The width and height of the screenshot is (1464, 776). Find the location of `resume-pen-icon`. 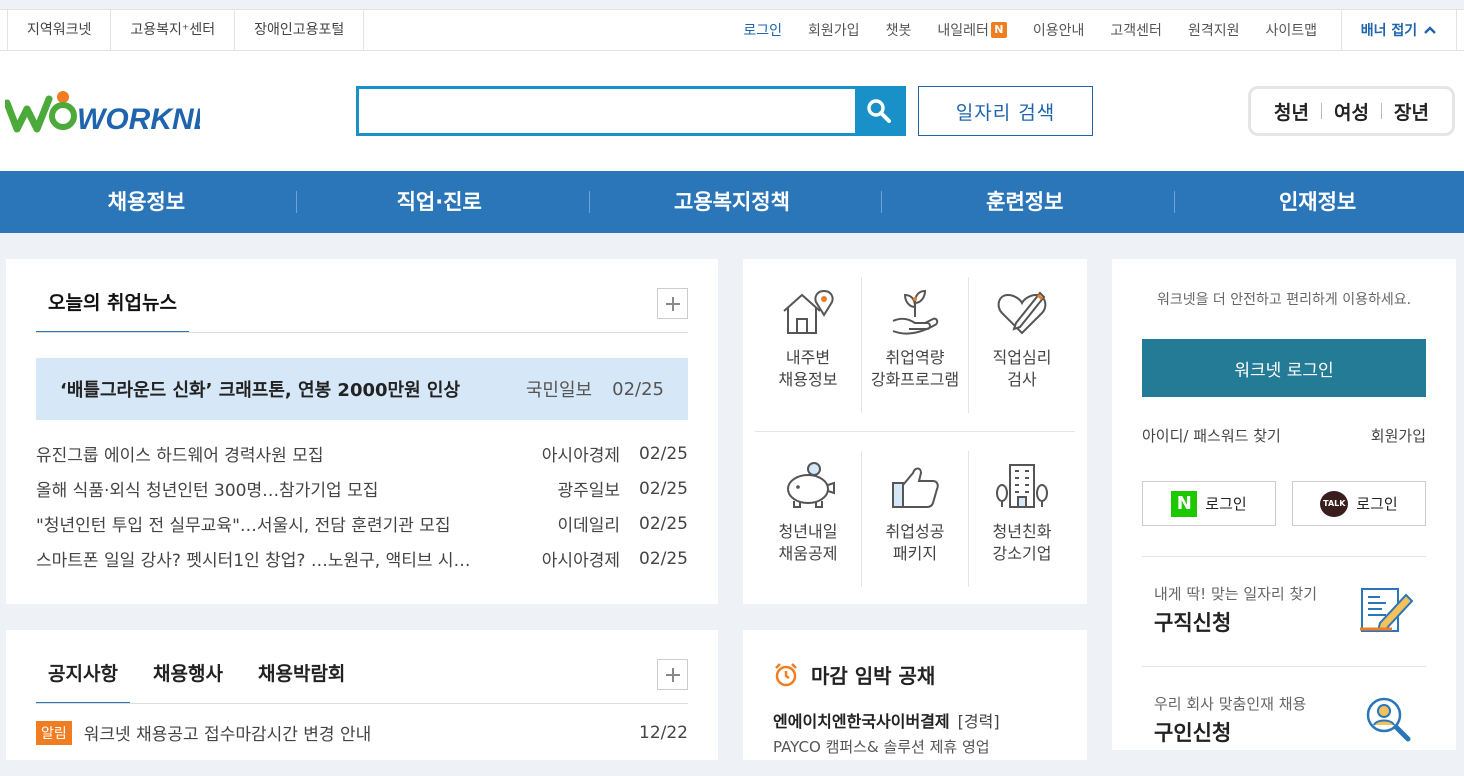

resume-pen-icon is located at coordinates (1387, 610).